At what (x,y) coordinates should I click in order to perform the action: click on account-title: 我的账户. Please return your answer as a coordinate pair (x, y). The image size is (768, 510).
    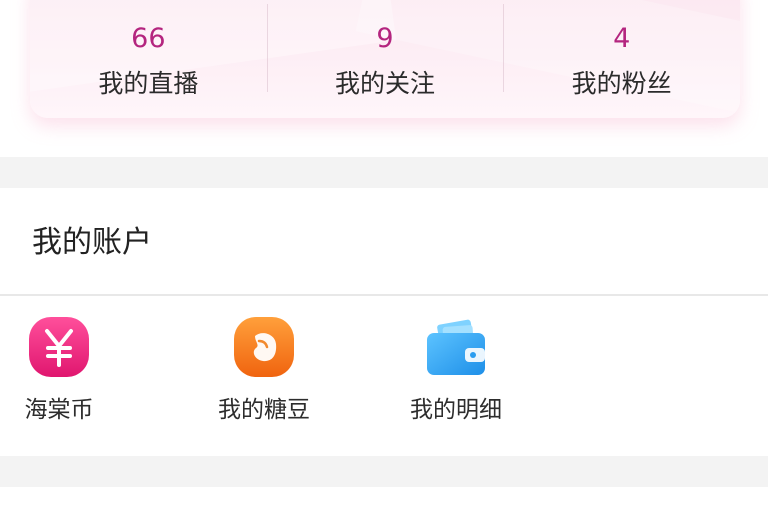
    Looking at the image, I should click on (92, 242).